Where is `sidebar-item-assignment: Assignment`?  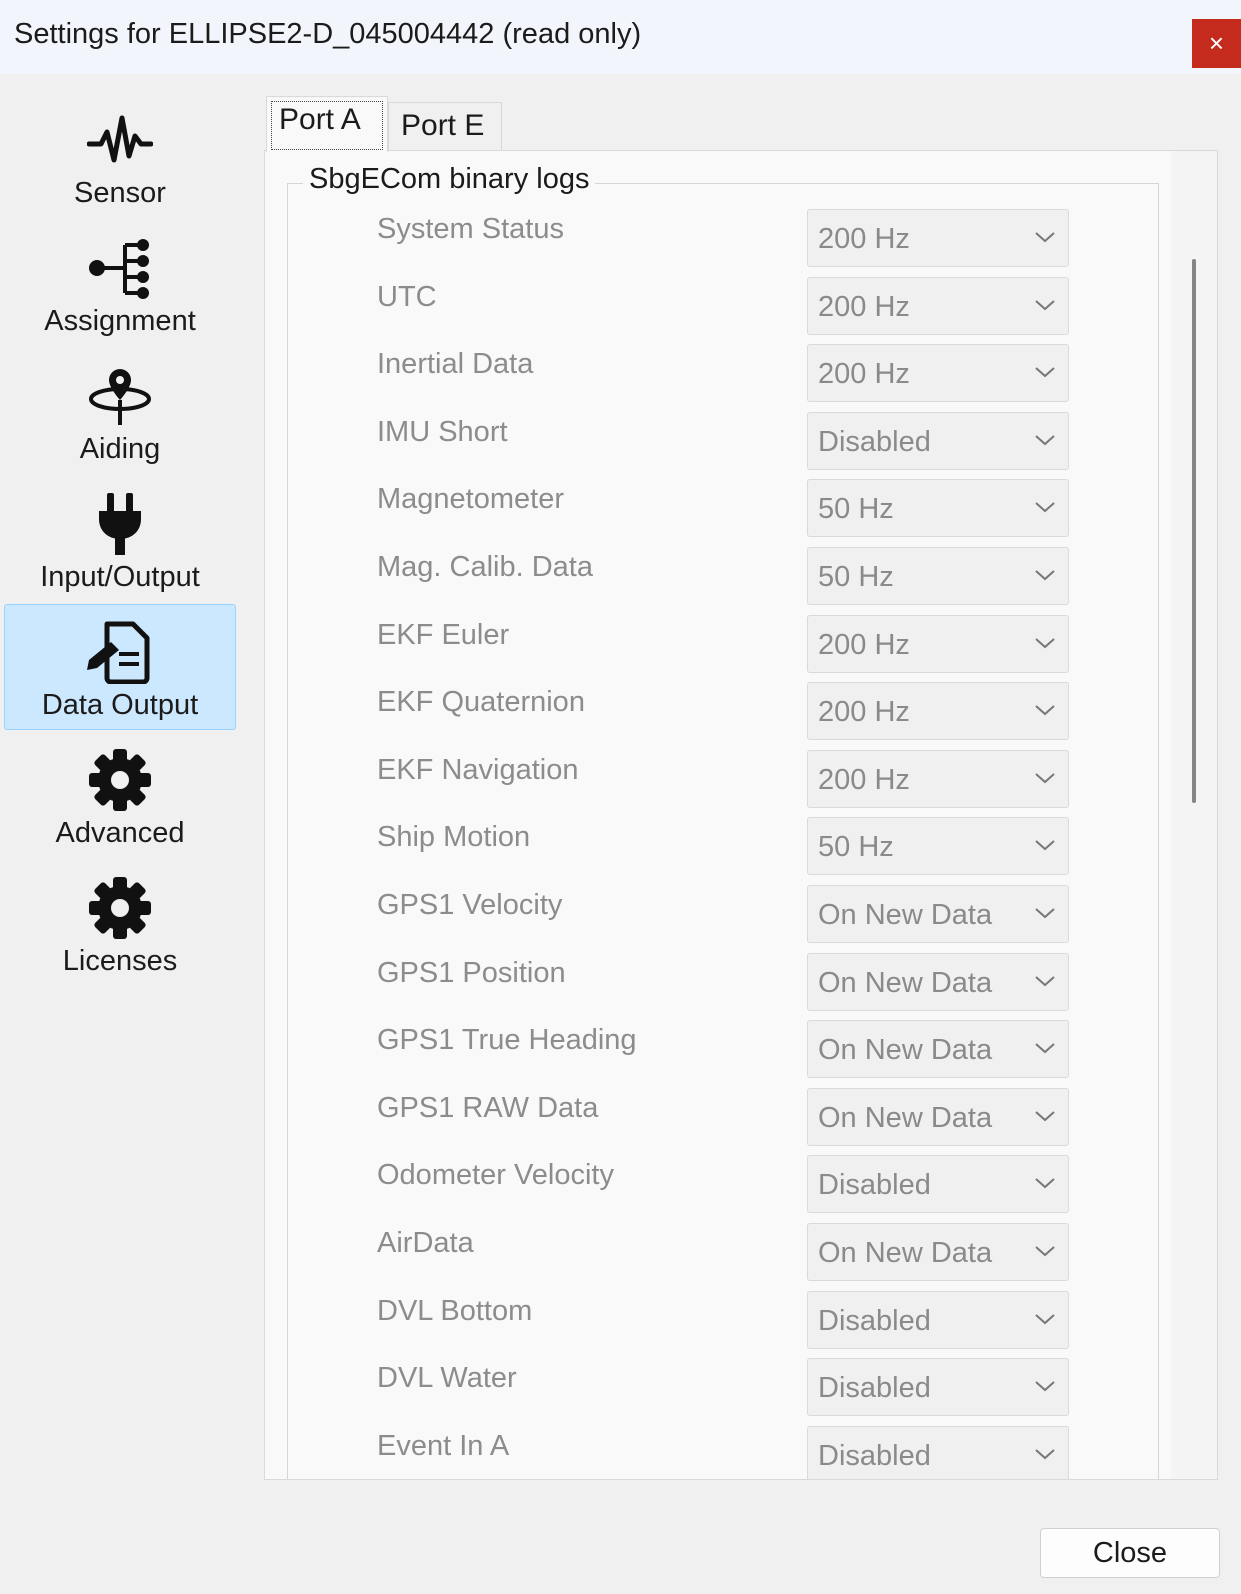
sidebar-item-assignment: Assignment is located at coordinates (120, 283).